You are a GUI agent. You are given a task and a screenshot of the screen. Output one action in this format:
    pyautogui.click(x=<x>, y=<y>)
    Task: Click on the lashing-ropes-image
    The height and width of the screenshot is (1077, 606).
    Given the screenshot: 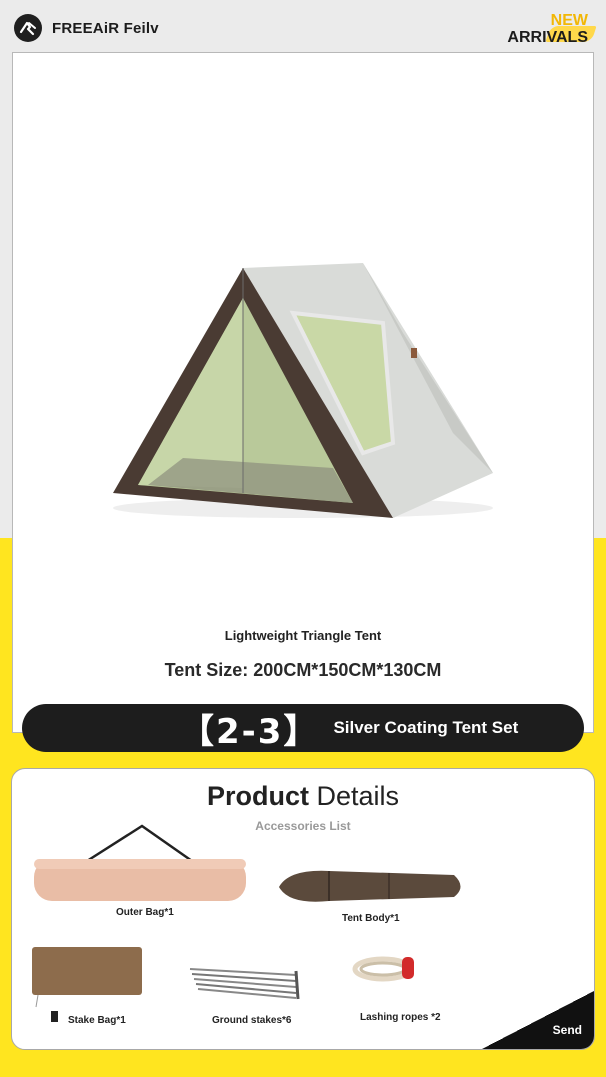 What is the action you would take?
    pyautogui.click(x=383, y=969)
    